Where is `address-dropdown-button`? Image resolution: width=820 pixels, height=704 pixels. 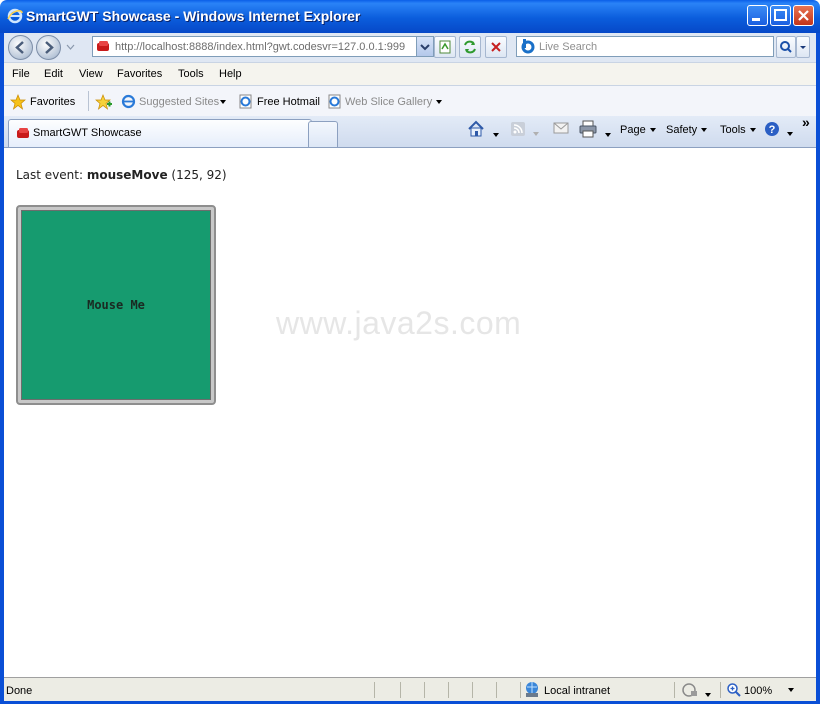 address-dropdown-button is located at coordinates (424, 46).